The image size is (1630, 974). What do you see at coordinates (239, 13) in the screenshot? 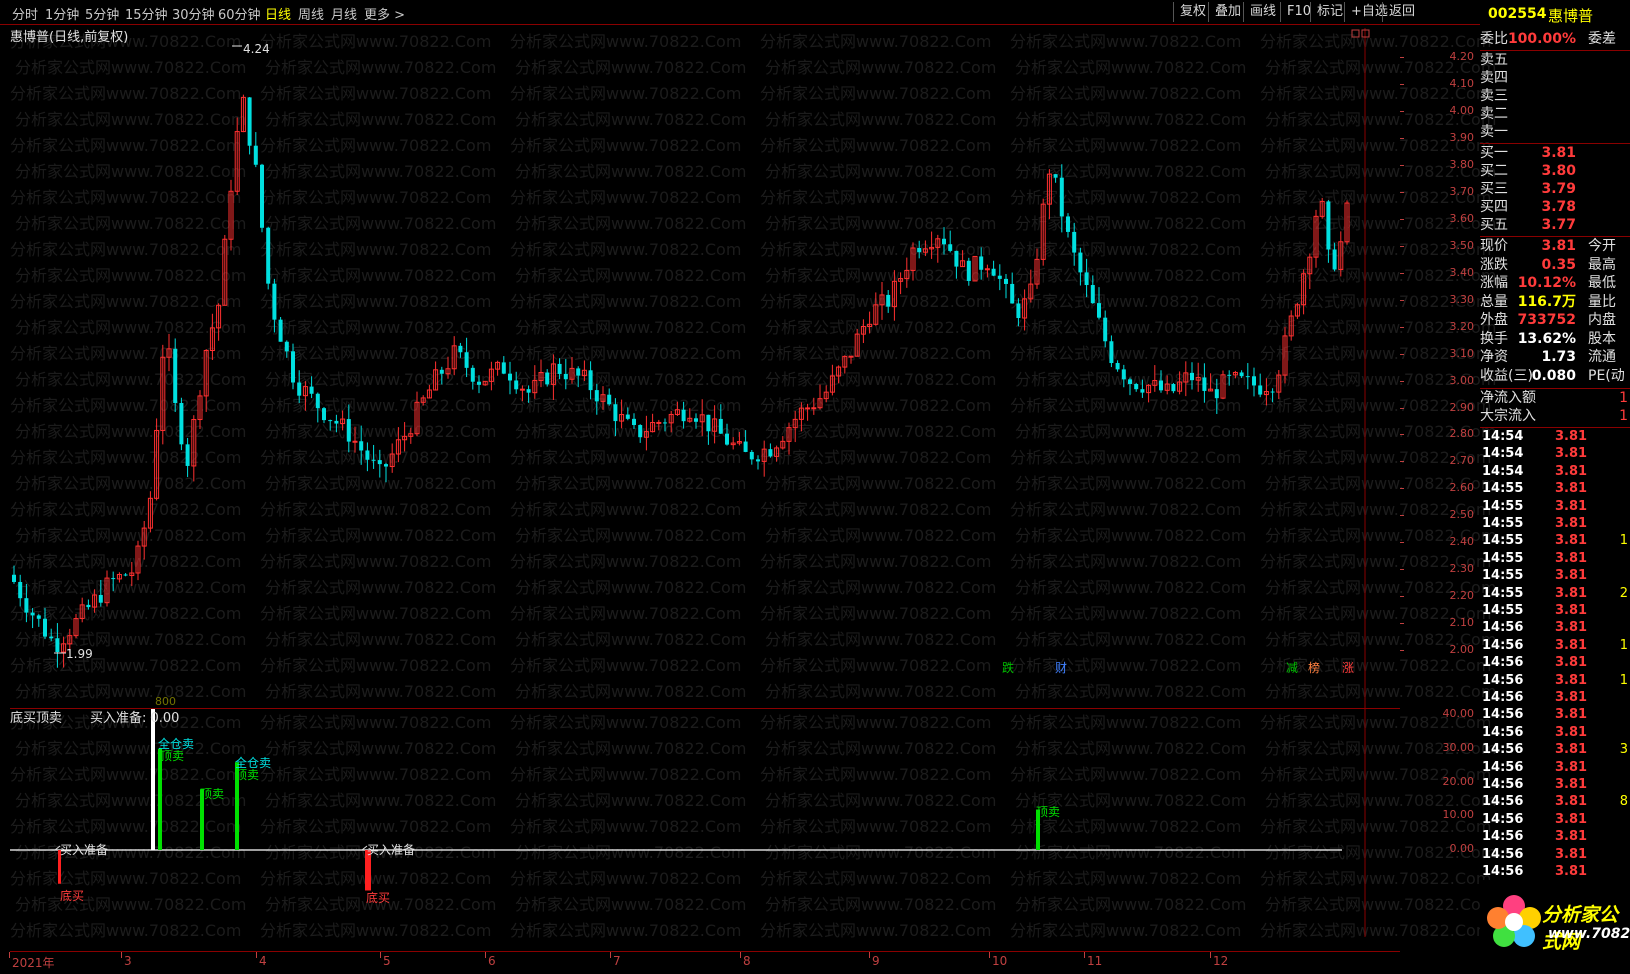
I see `period-tab-60min: 60分钟` at bounding box center [239, 13].